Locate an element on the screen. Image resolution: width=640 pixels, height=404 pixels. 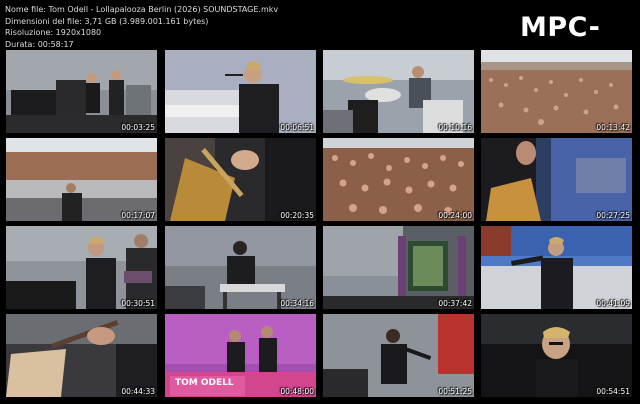
timestamp: 00:44:33 is located at coordinates (138, 391).